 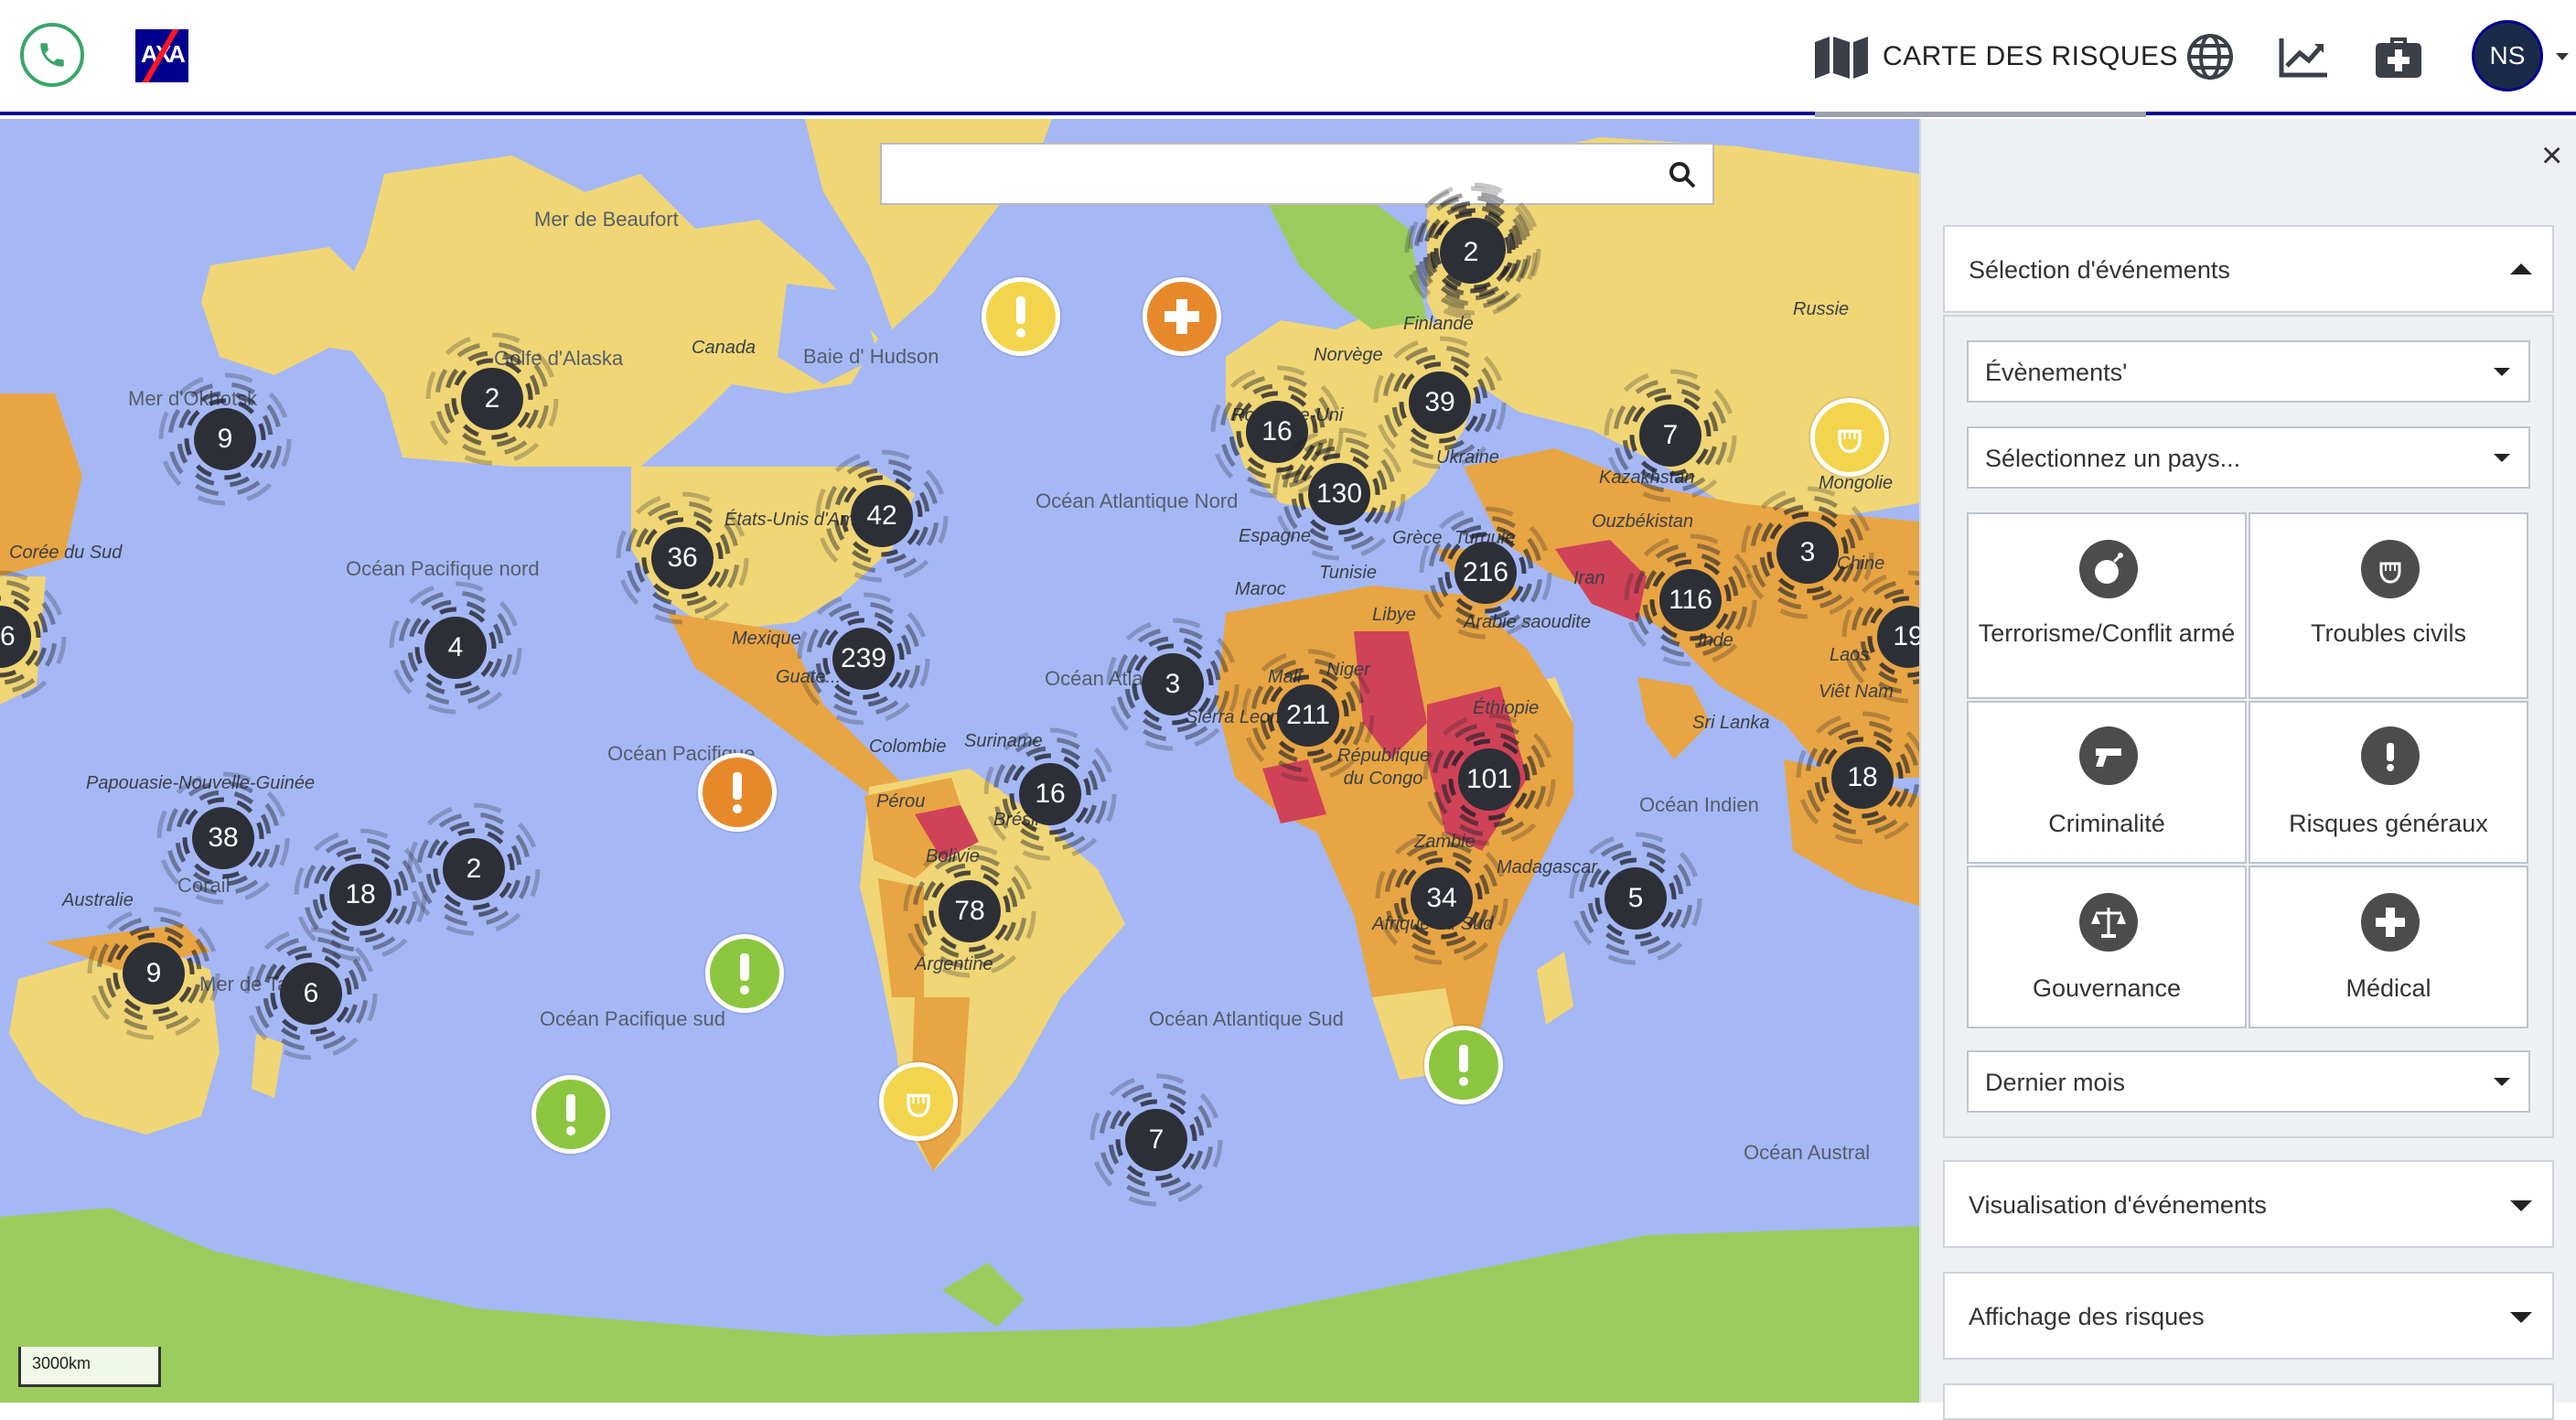 I want to click on medical-kit-button, so click(x=2399, y=56).